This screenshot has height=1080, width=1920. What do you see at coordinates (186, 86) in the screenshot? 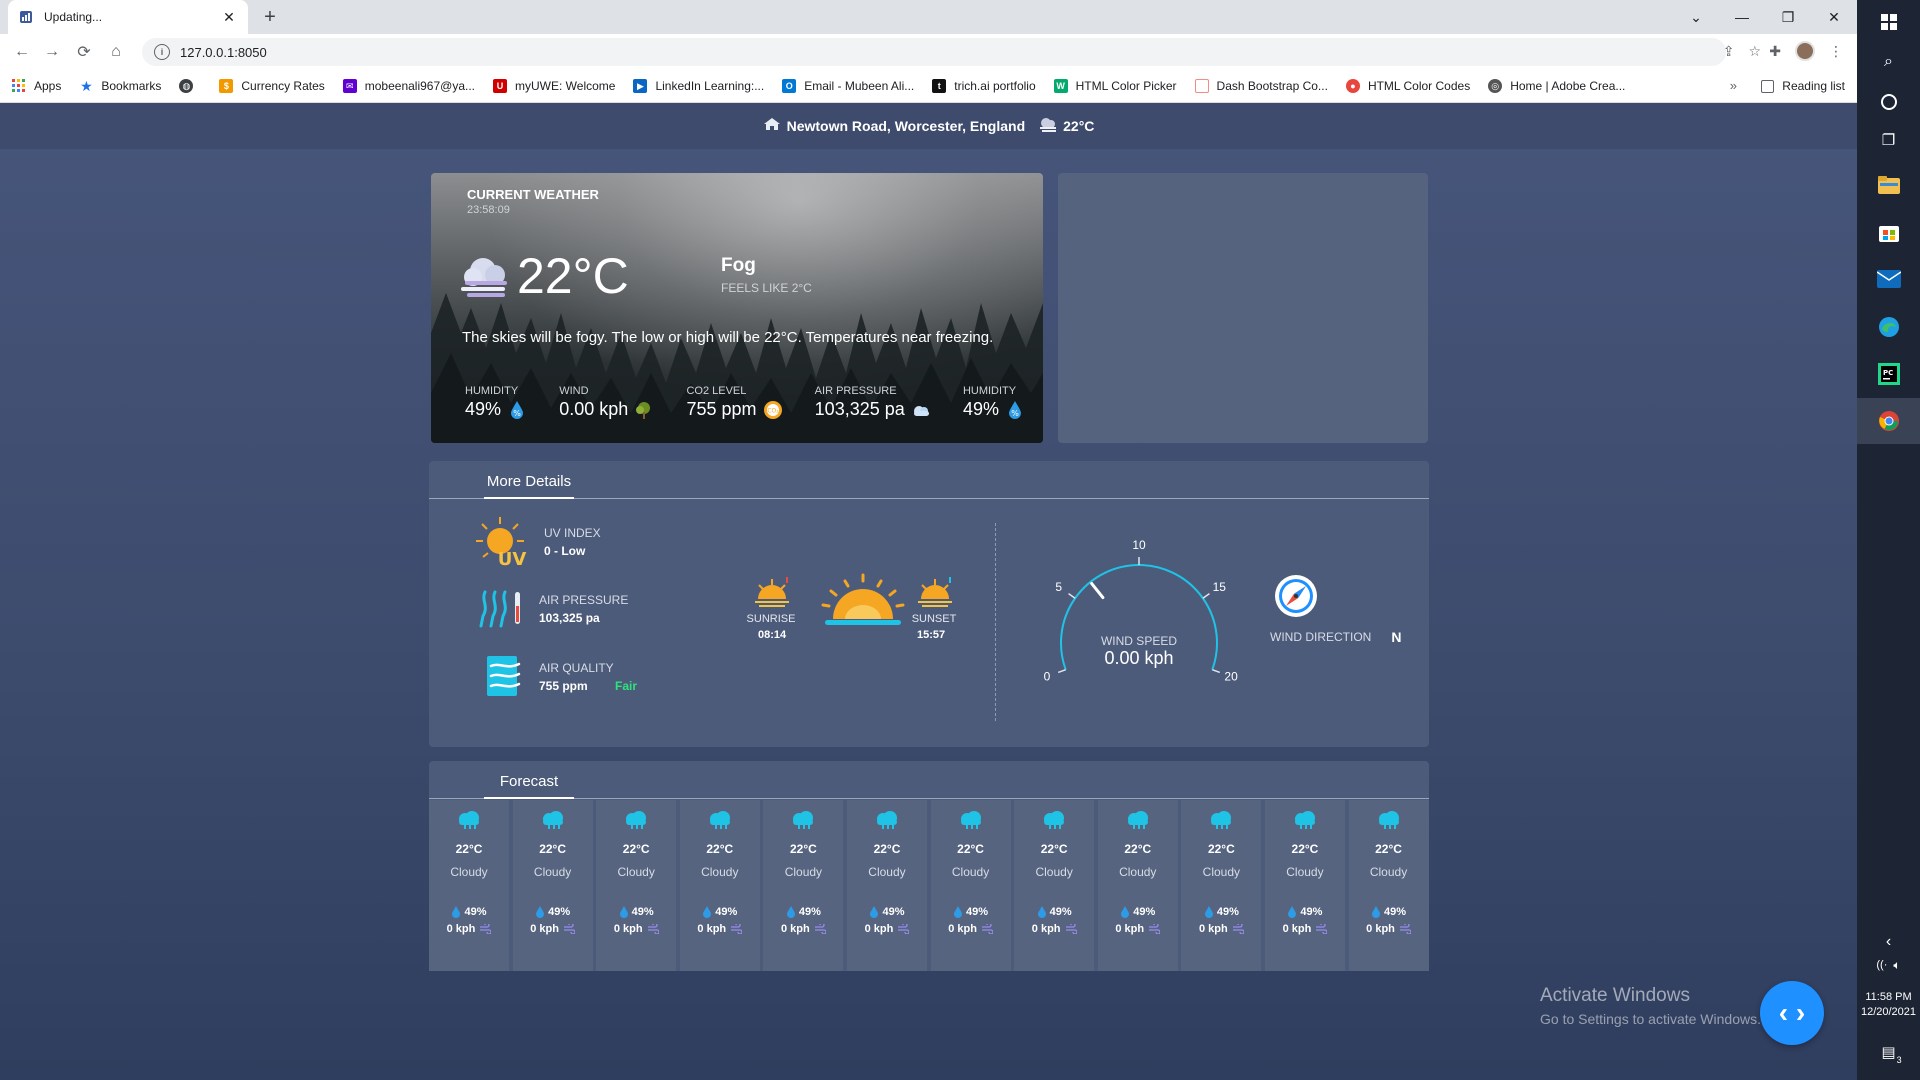
I see `globe-icon: ◍` at bounding box center [186, 86].